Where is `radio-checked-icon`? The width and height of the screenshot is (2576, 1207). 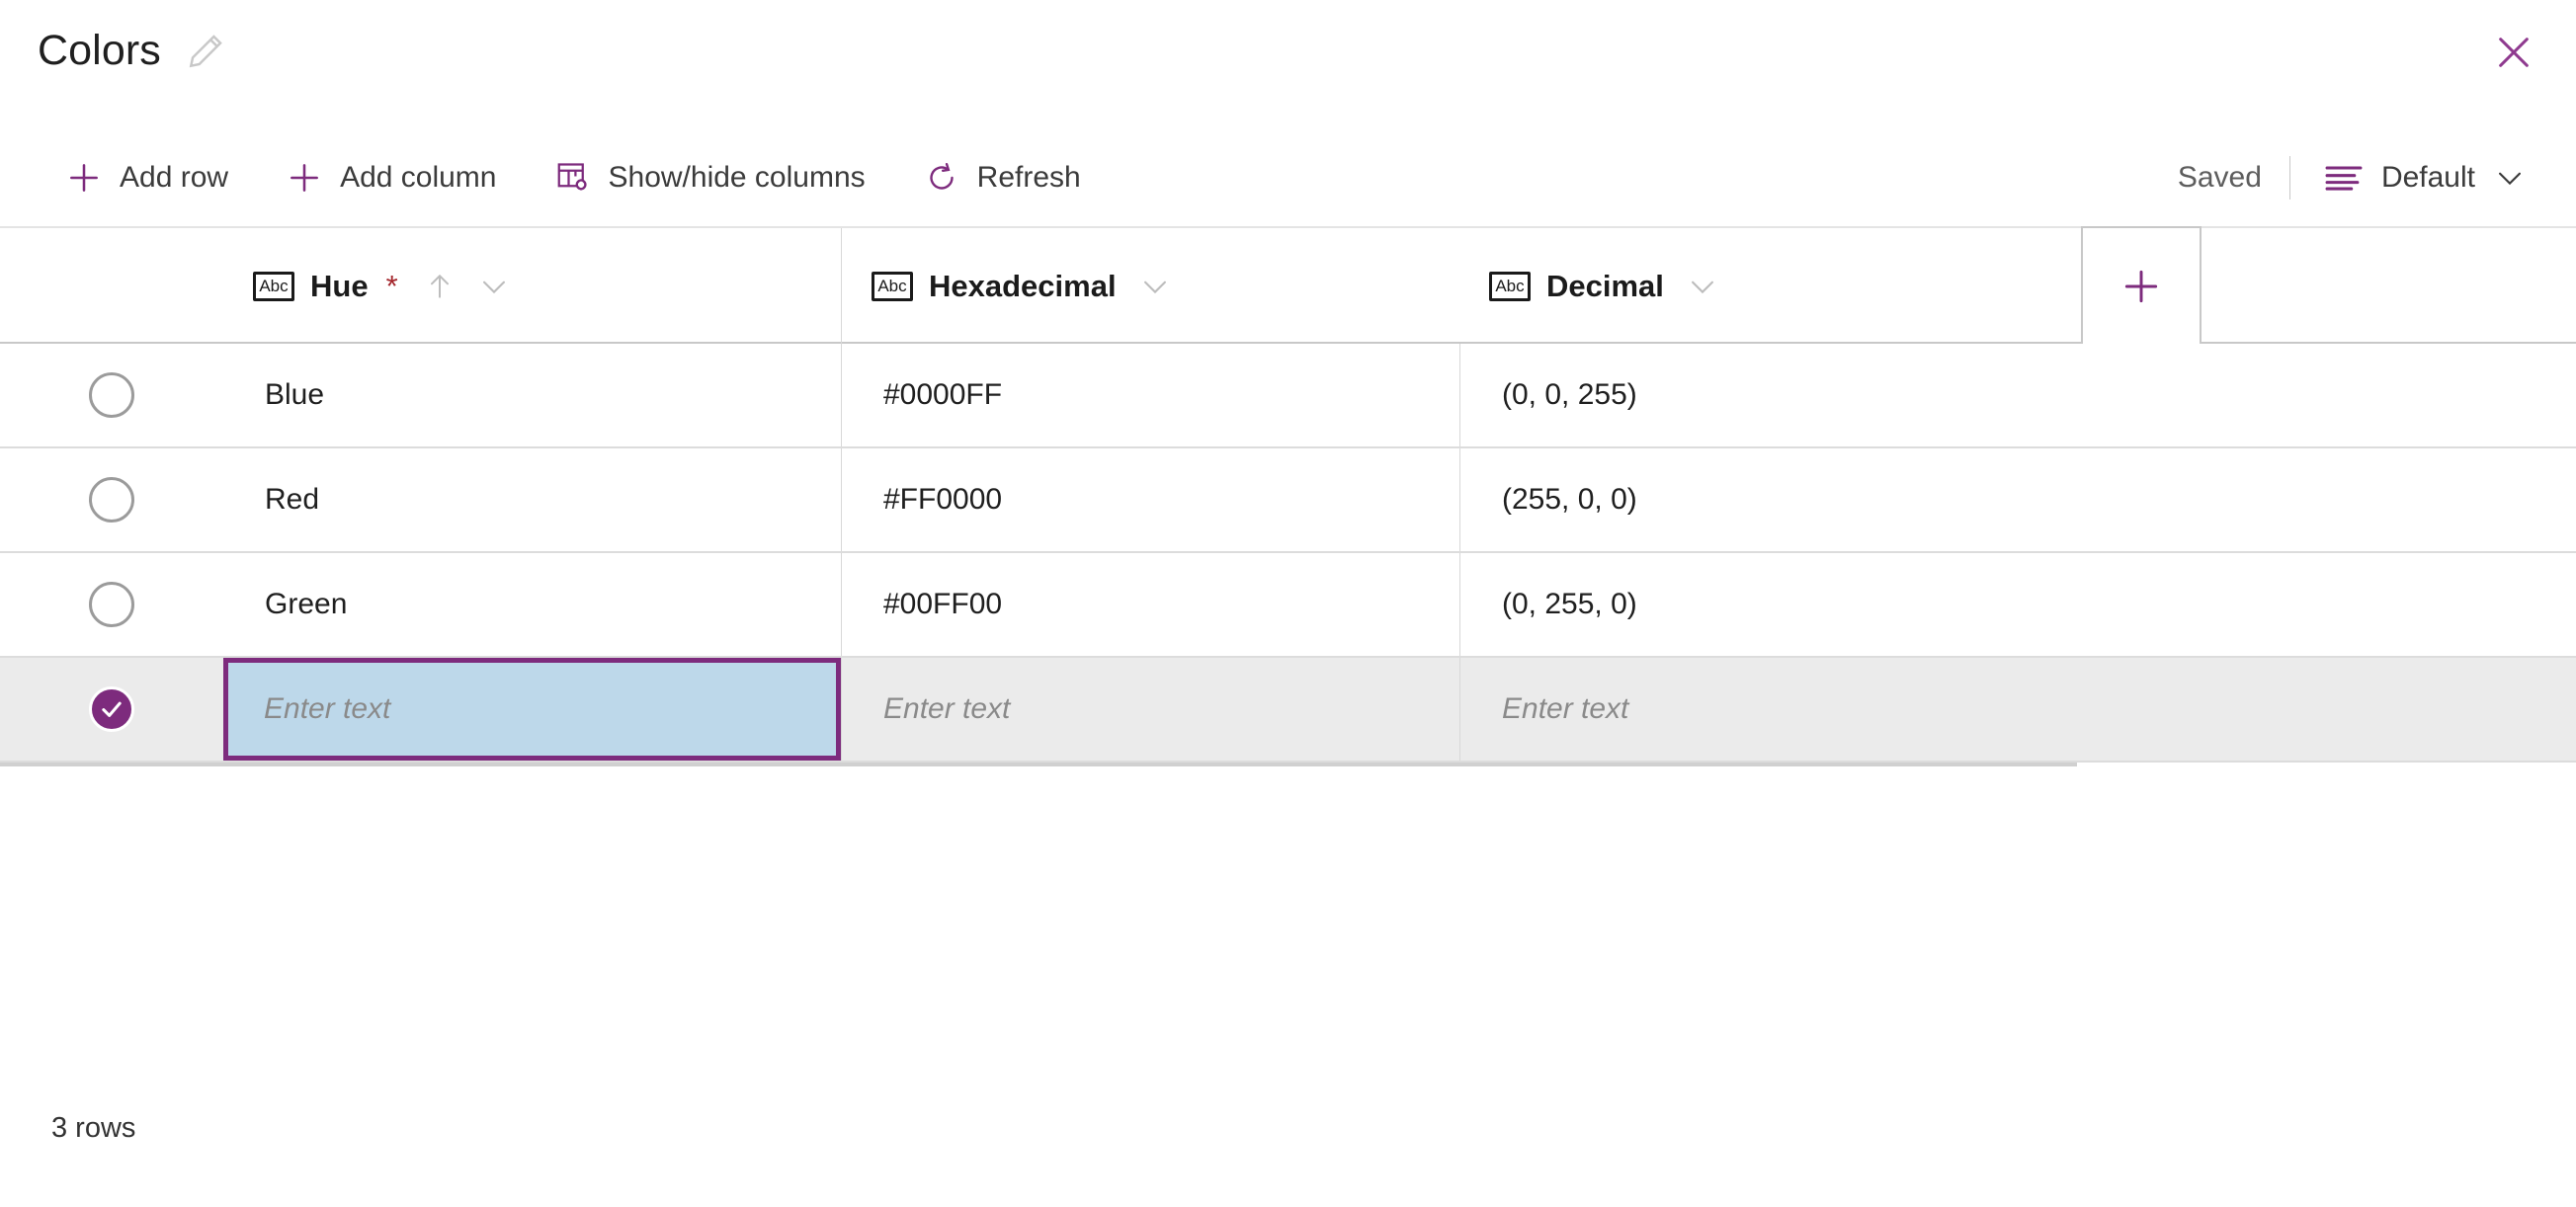 radio-checked-icon is located at coordinates (111, 709).